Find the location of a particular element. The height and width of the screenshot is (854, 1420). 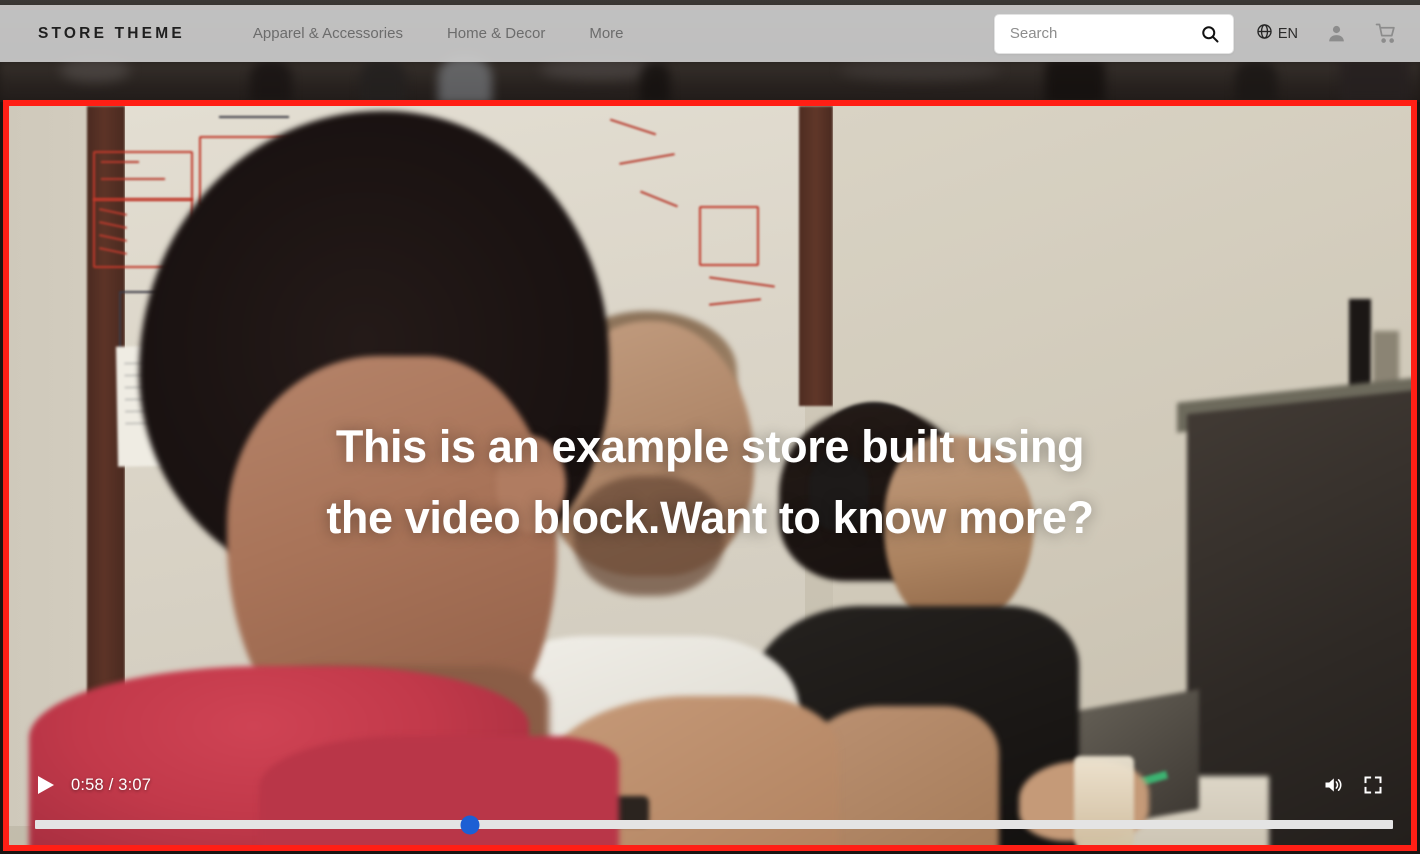

nav-item-apparel-accessories: Apparel & Accessories is located at coordinates (334, 33).